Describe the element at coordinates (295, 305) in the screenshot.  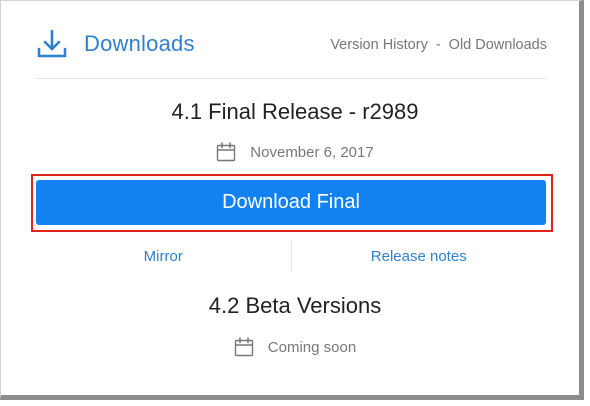
I see `beta-title: 4.2 Beta Versions` at that location.